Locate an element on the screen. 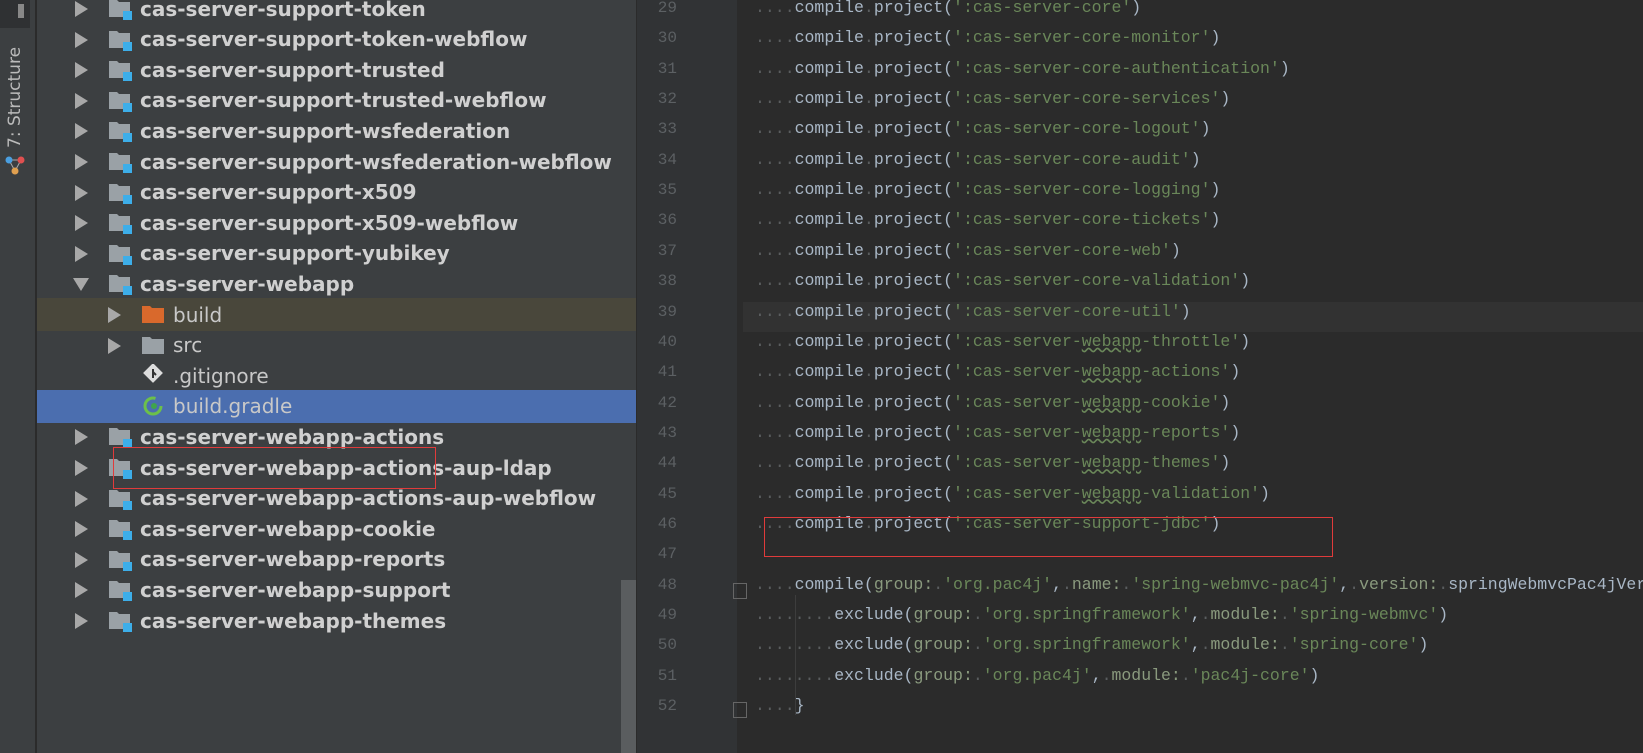 This screenshot has height=753, width=1643. tree-item-label: cas-server-webapp-themes is located at coordinates (293, 620).